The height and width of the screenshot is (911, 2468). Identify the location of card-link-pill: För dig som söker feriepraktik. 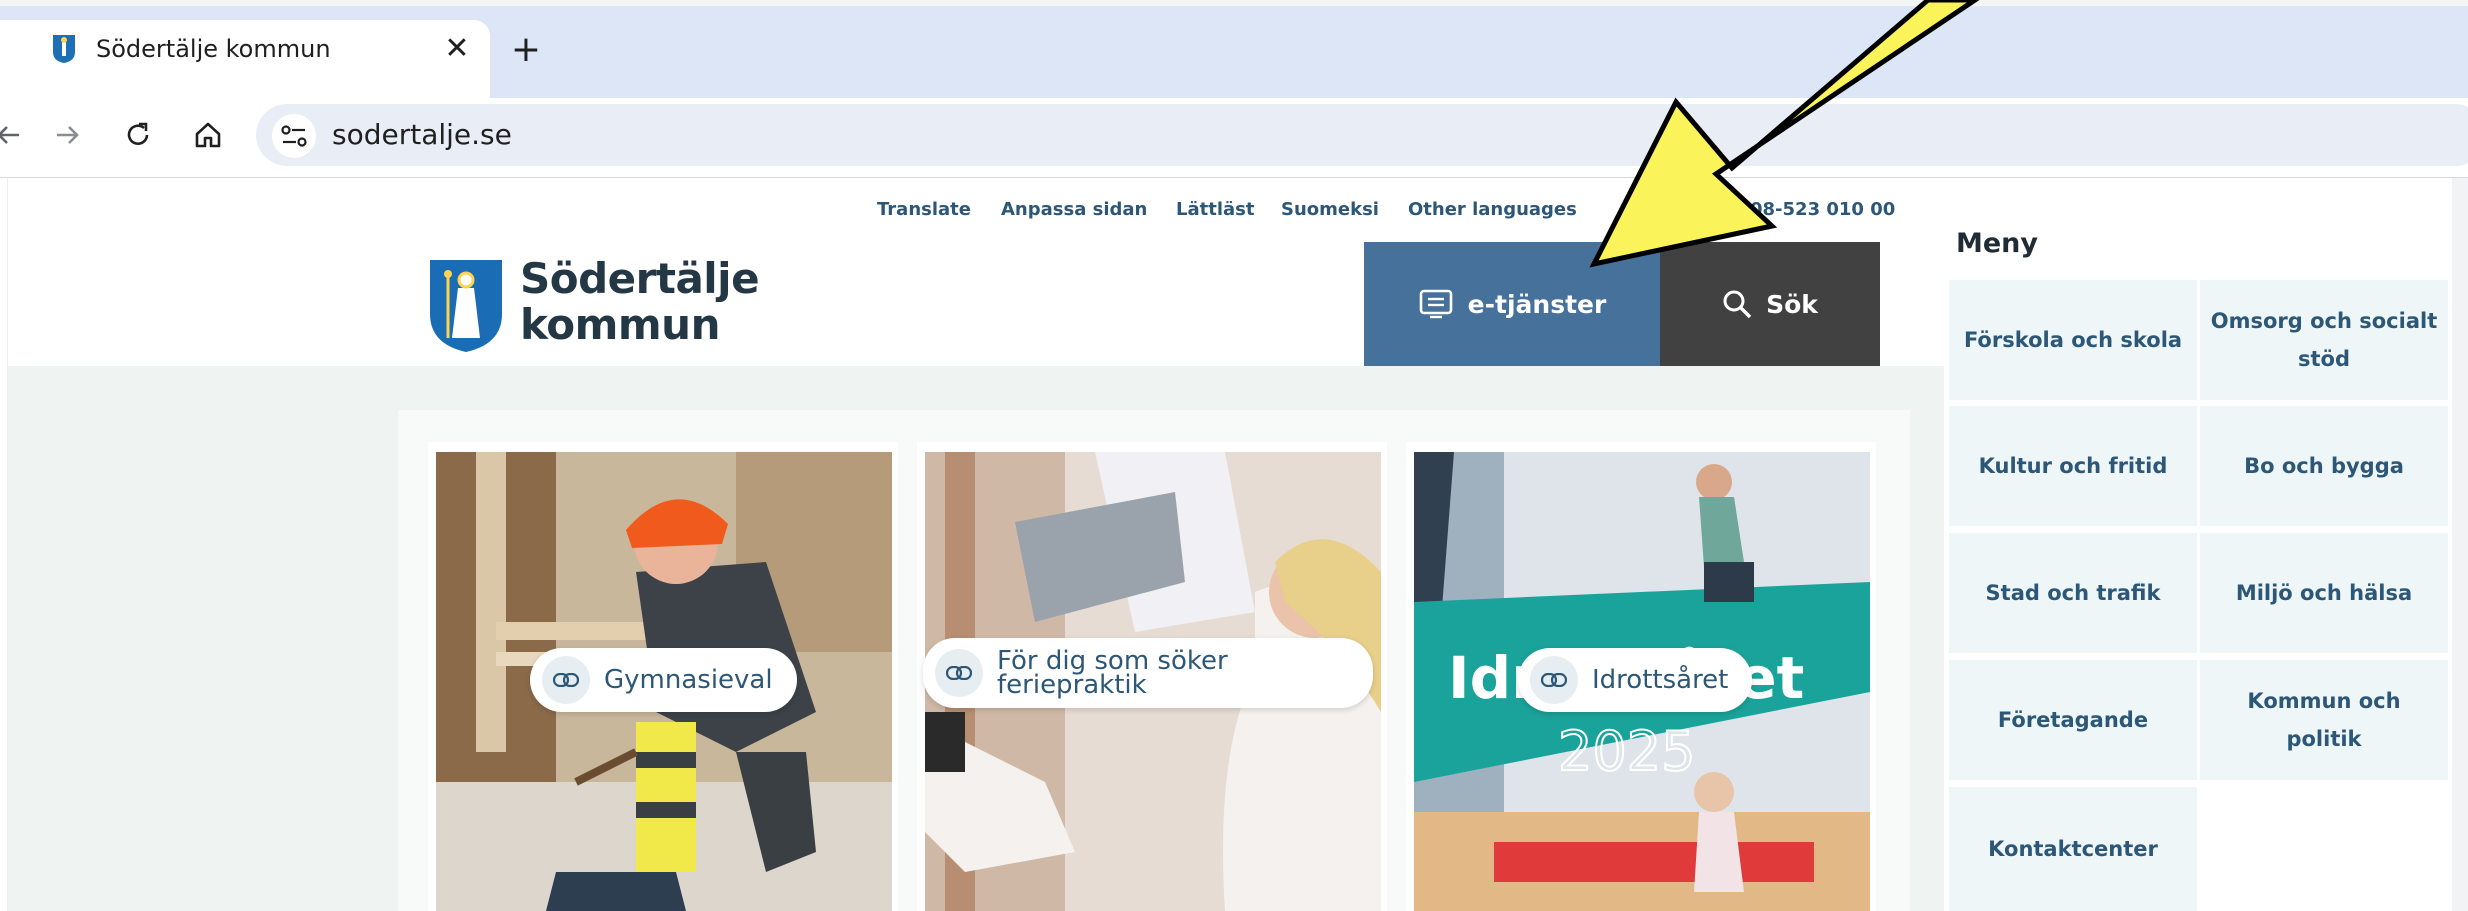
(1148, 673).